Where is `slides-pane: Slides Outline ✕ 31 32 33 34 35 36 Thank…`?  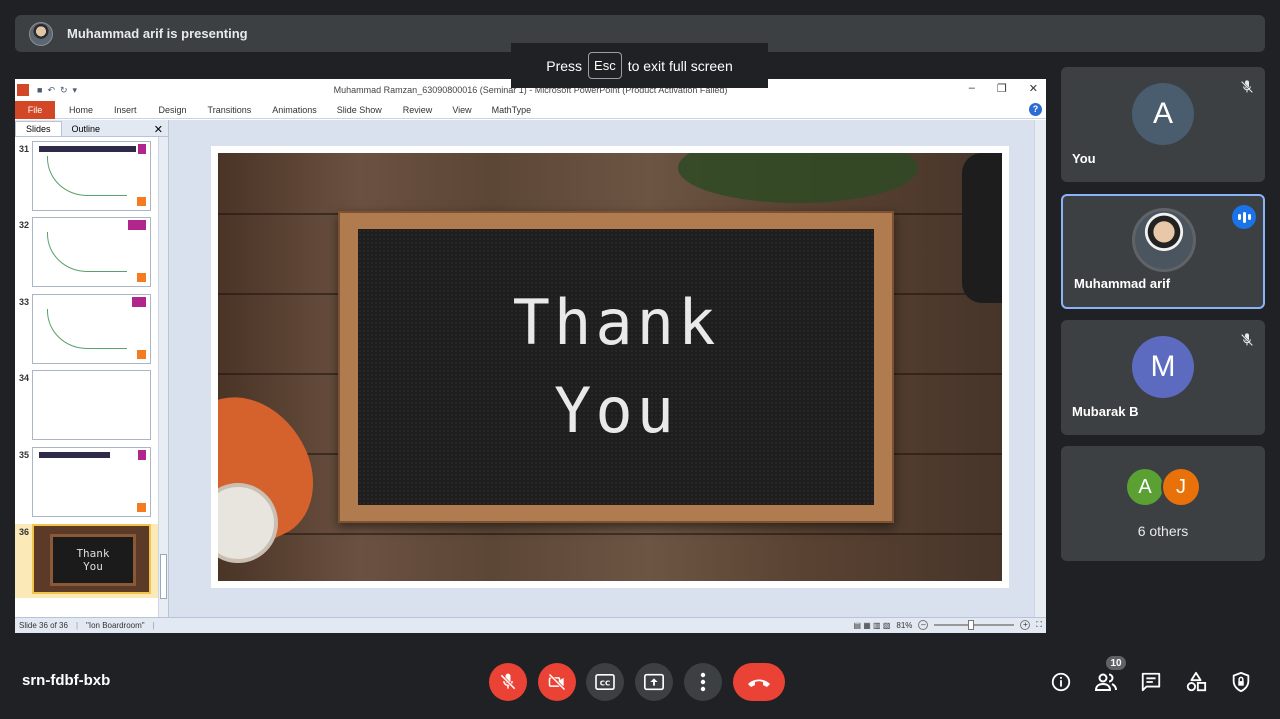
slides-pane: Slides Outline ✕ 31 32 33 34 35 36 Thank… is located at coordinates (92, 368).